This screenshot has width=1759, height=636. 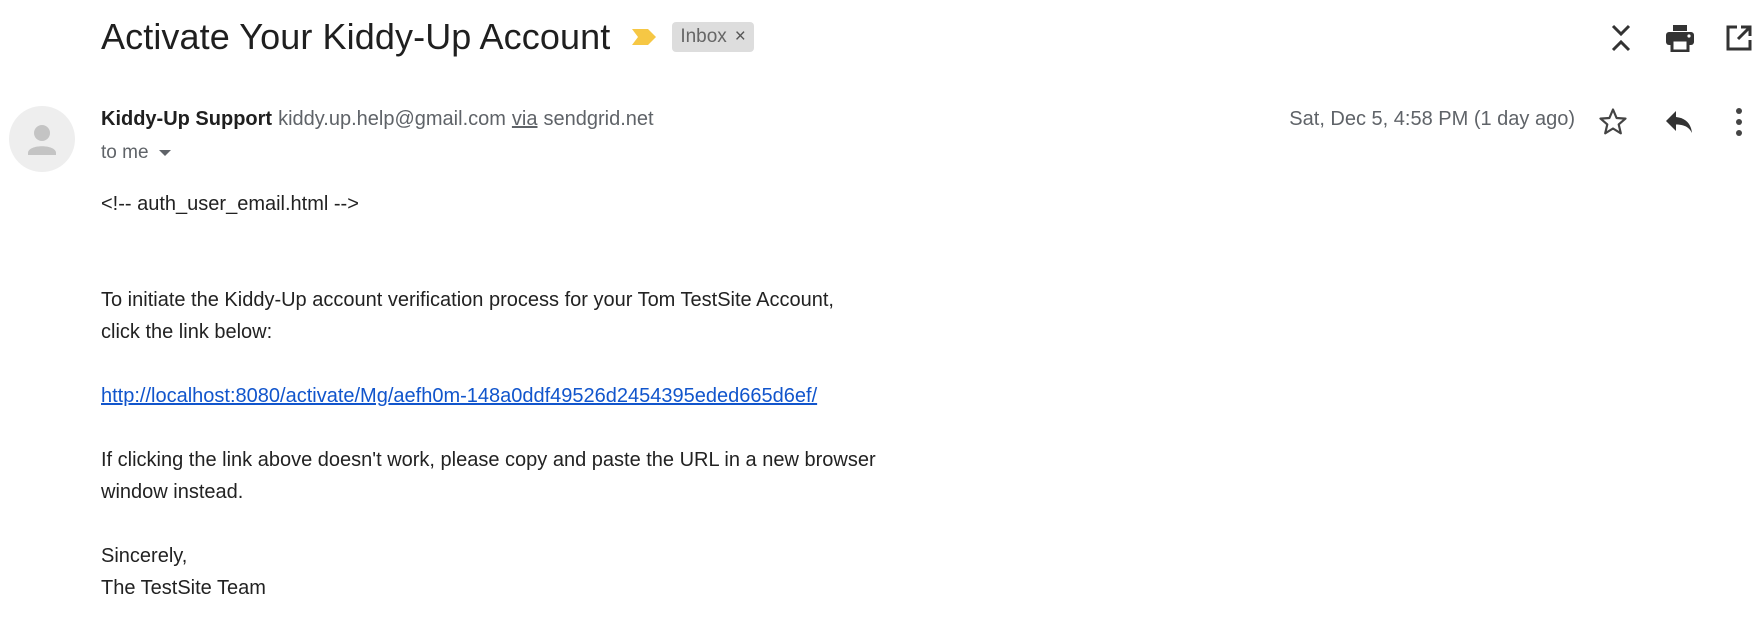 I want to click on via-link: via, so click(x=525, y=119).